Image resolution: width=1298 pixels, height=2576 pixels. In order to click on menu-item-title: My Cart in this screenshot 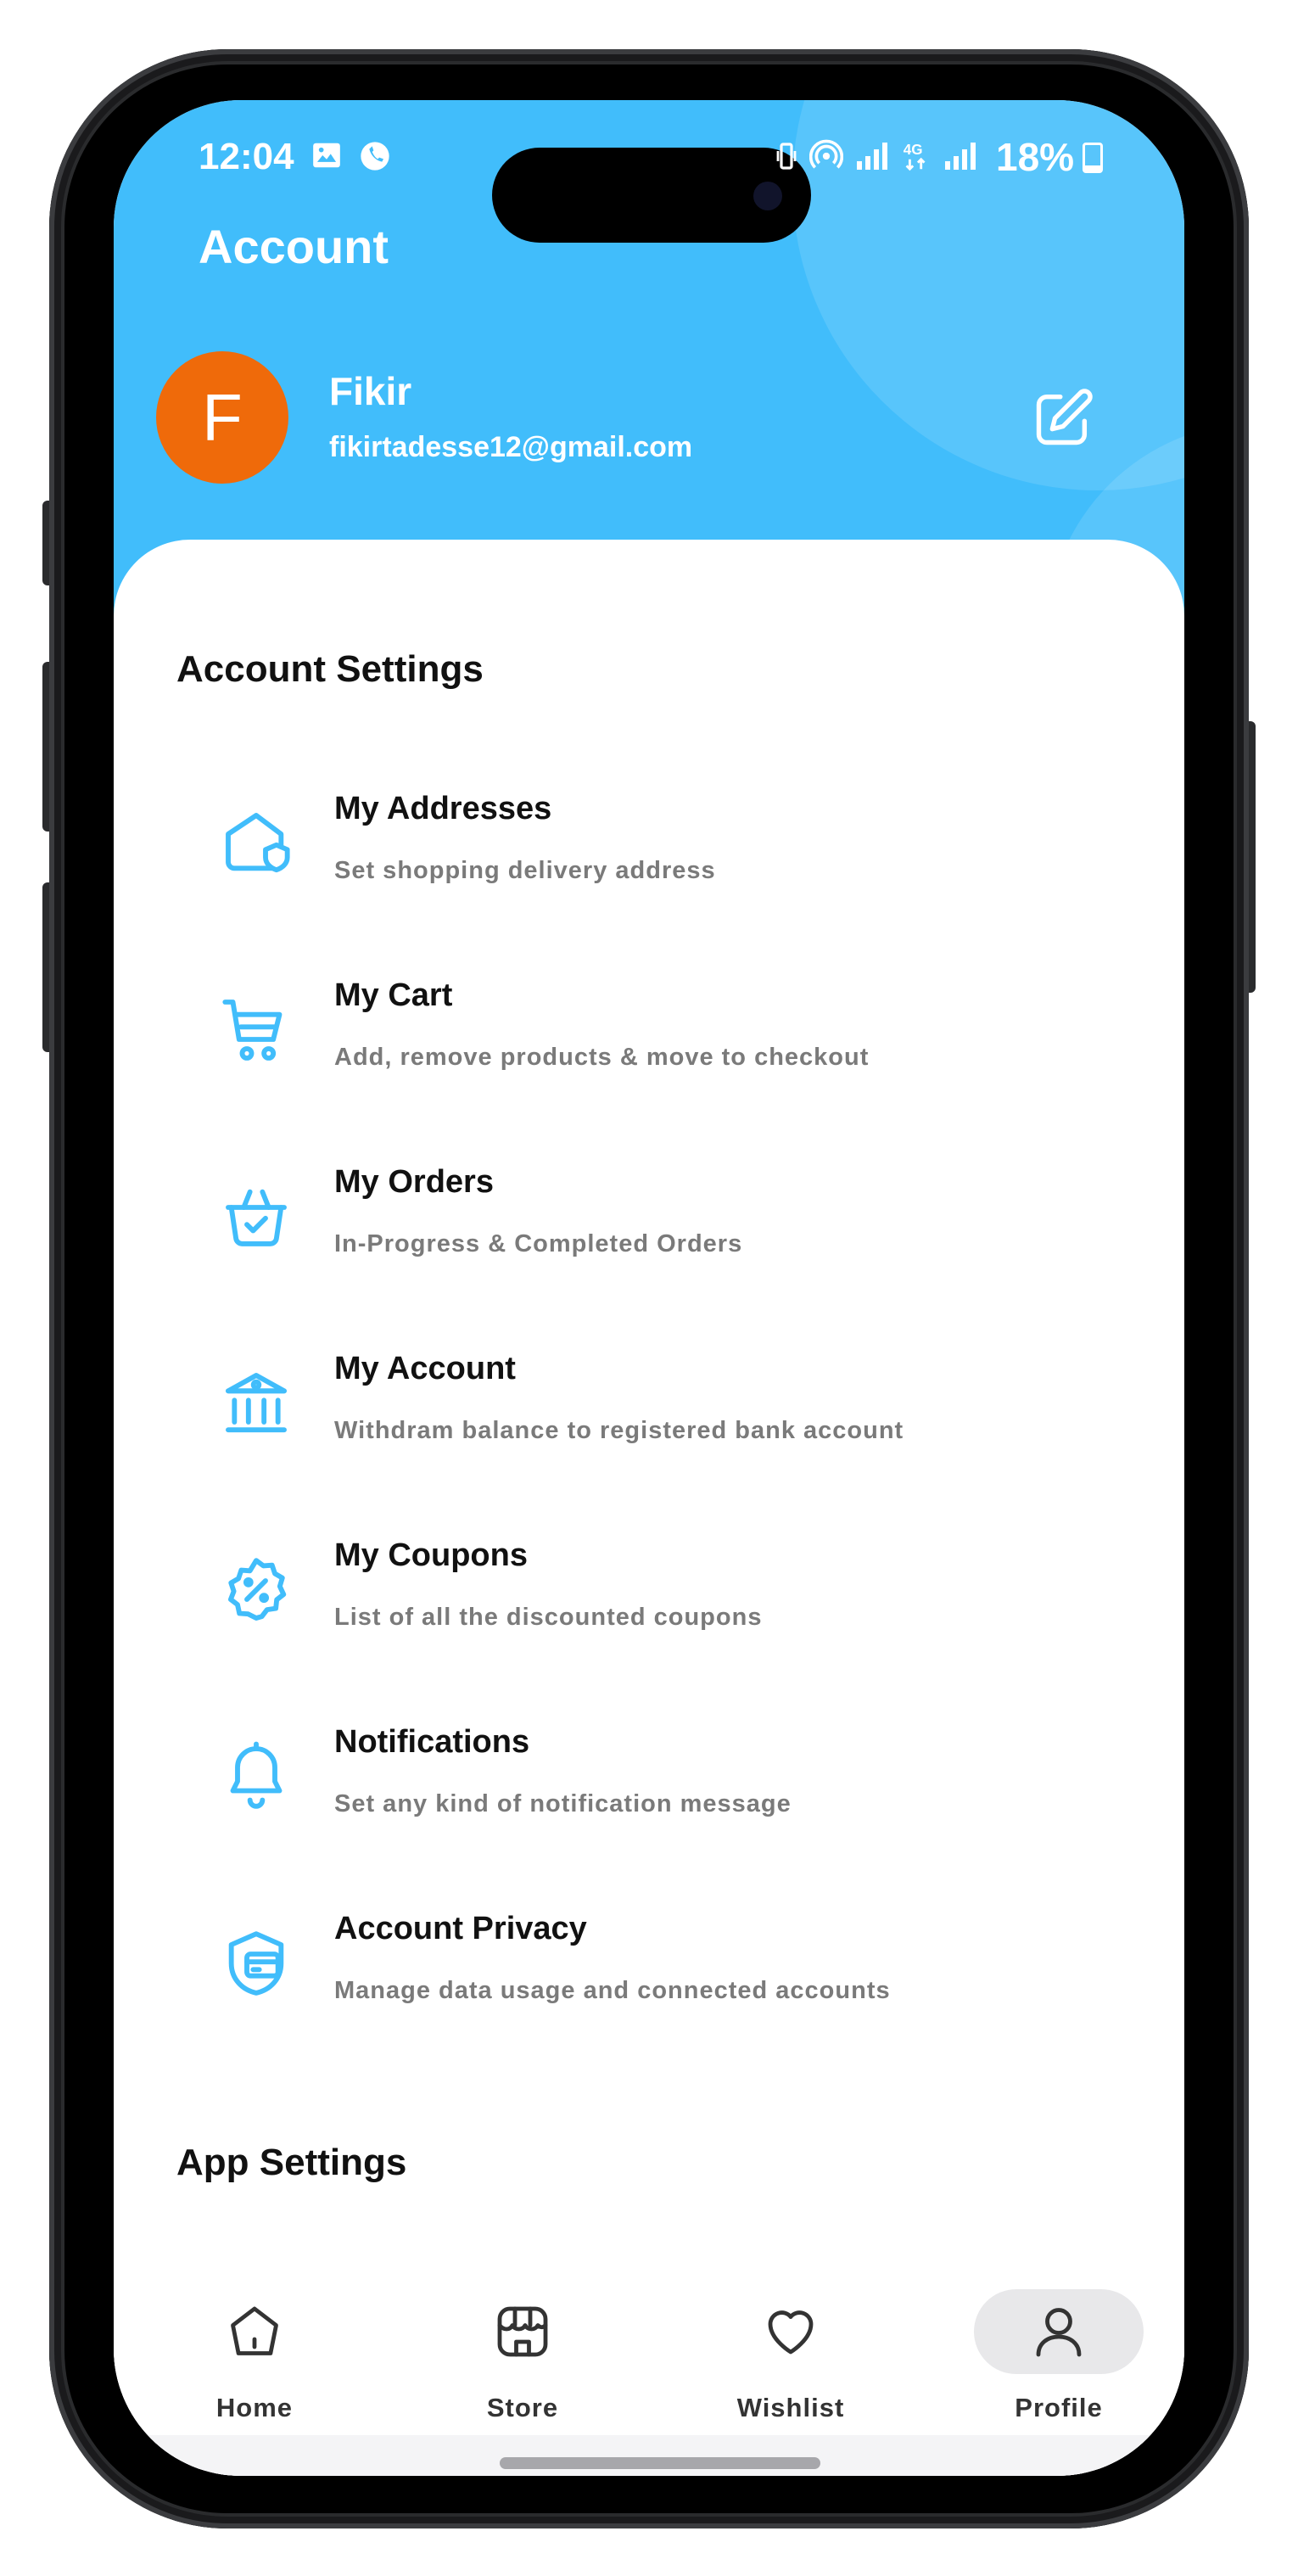, I will do `click(393, 995)`.